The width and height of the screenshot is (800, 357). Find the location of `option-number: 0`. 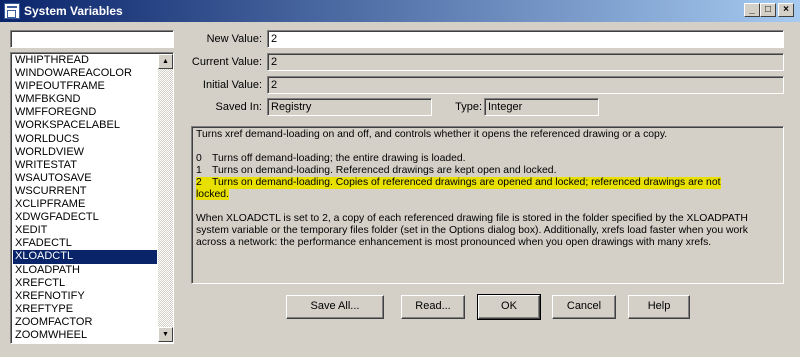

option-number: 0 is located at coordinates (199, 158).